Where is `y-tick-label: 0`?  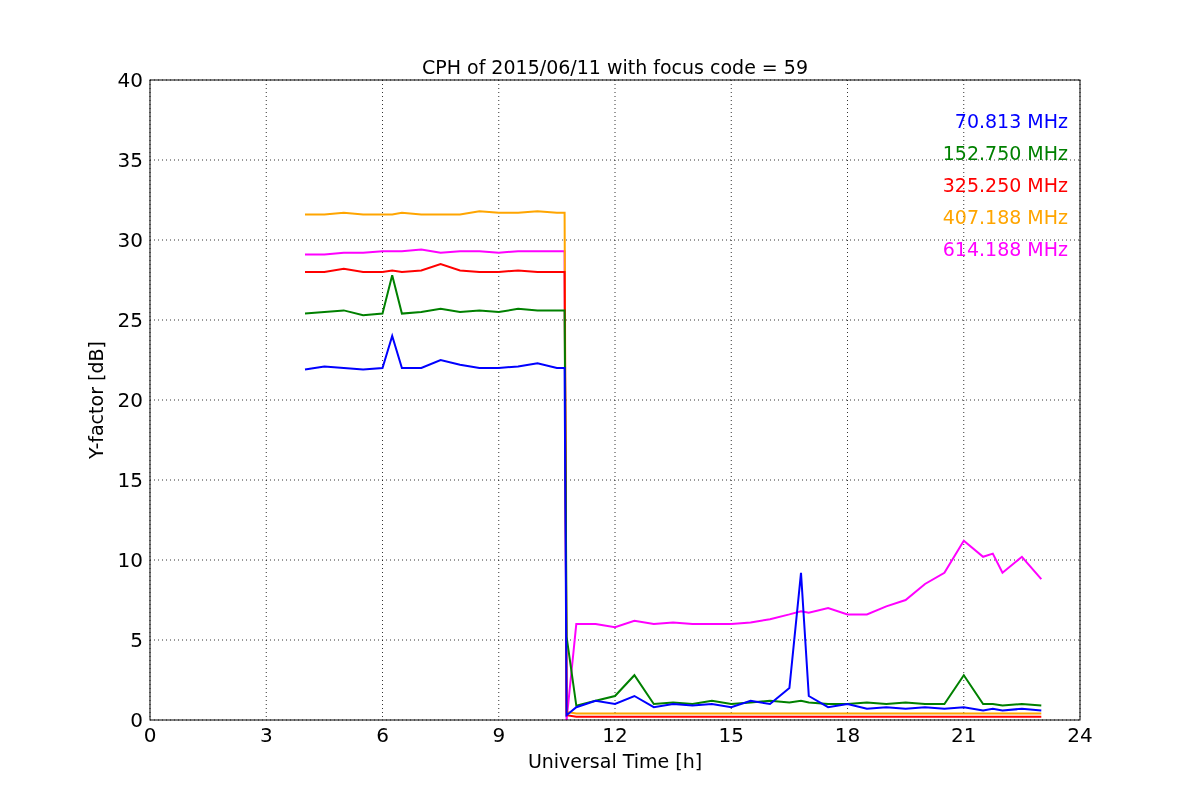 y-tick-label: 0 is located at coordinates (136, 720).